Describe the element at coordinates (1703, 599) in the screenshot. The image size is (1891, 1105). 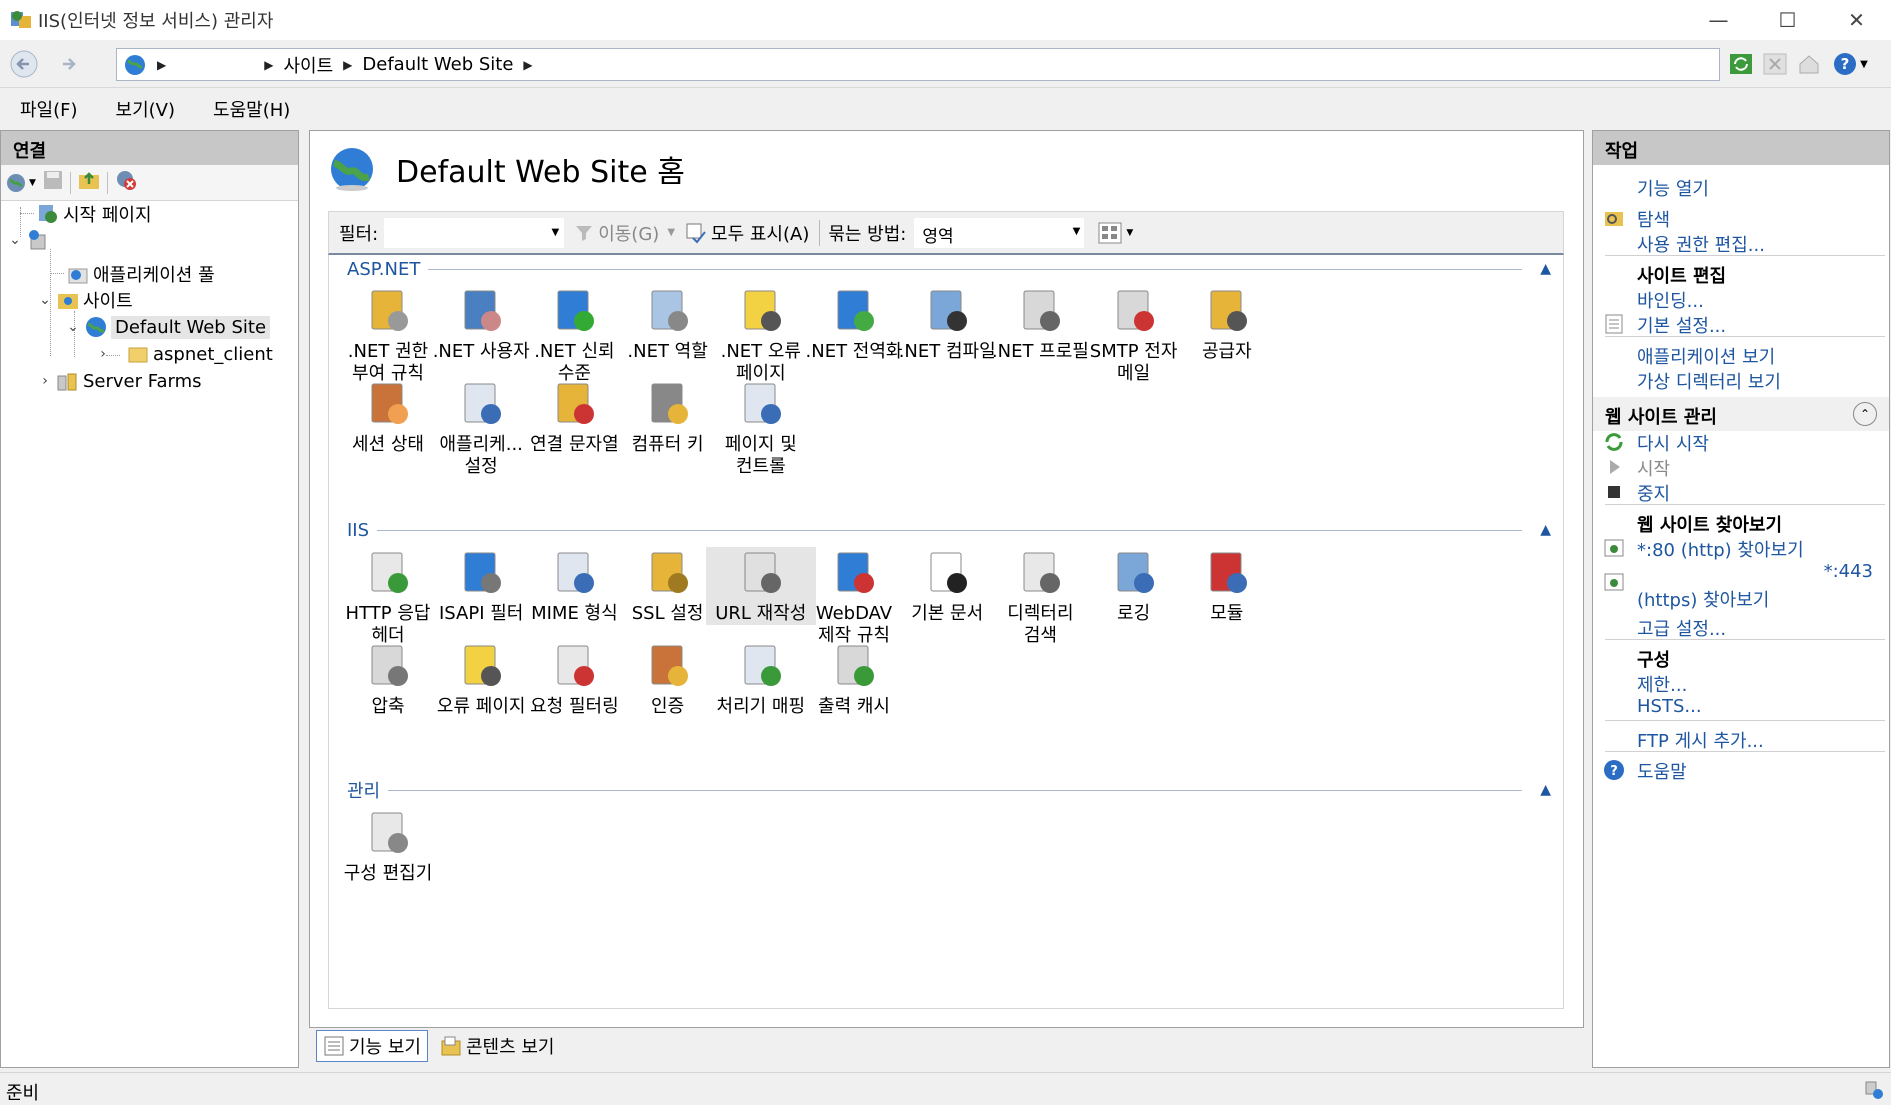
I see `action-browse-https: (https) 찾아보기` at that location.